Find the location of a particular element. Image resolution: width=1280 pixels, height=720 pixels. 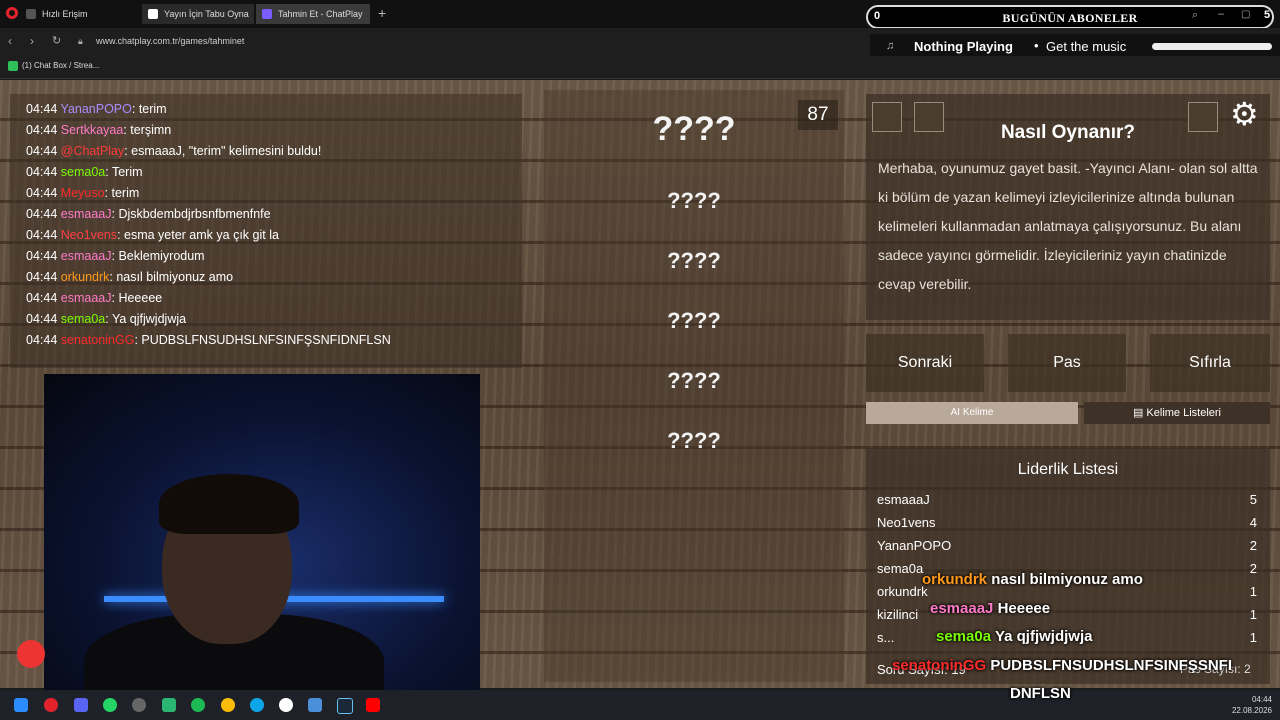

chat-username: YananPOPO is located at coordinates (96, 109).